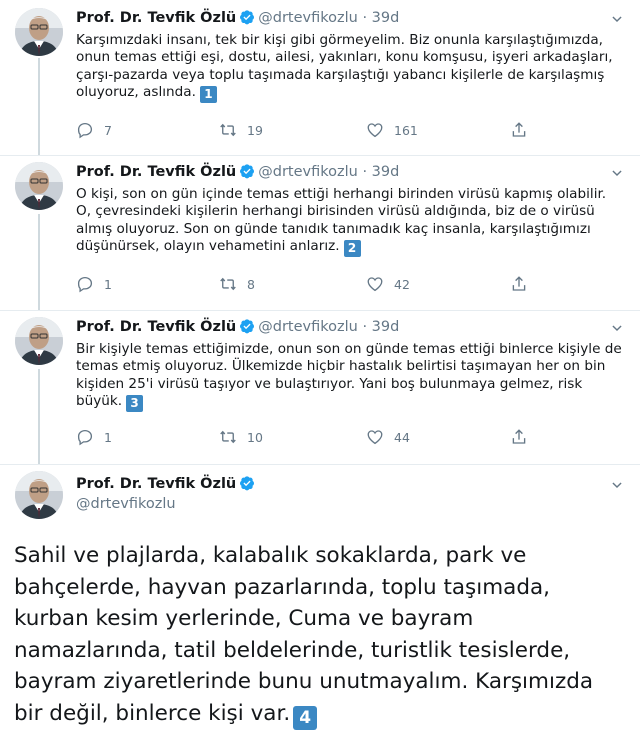  Describe the element at coordinates (135, 404) in the screenshot. I see `thread-number-badge: 3` at that location.